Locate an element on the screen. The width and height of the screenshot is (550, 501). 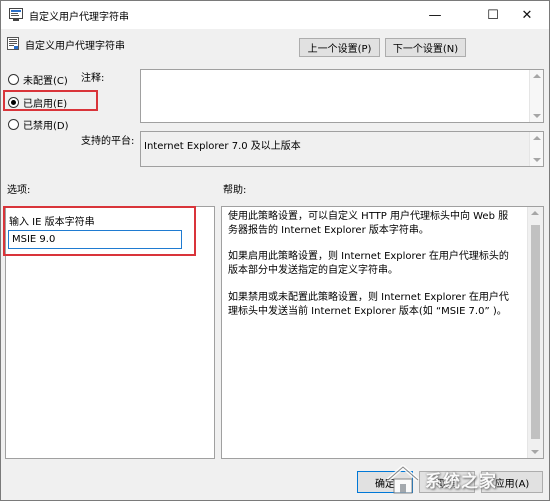
comment-textarea is located at coordinates (342, 96).